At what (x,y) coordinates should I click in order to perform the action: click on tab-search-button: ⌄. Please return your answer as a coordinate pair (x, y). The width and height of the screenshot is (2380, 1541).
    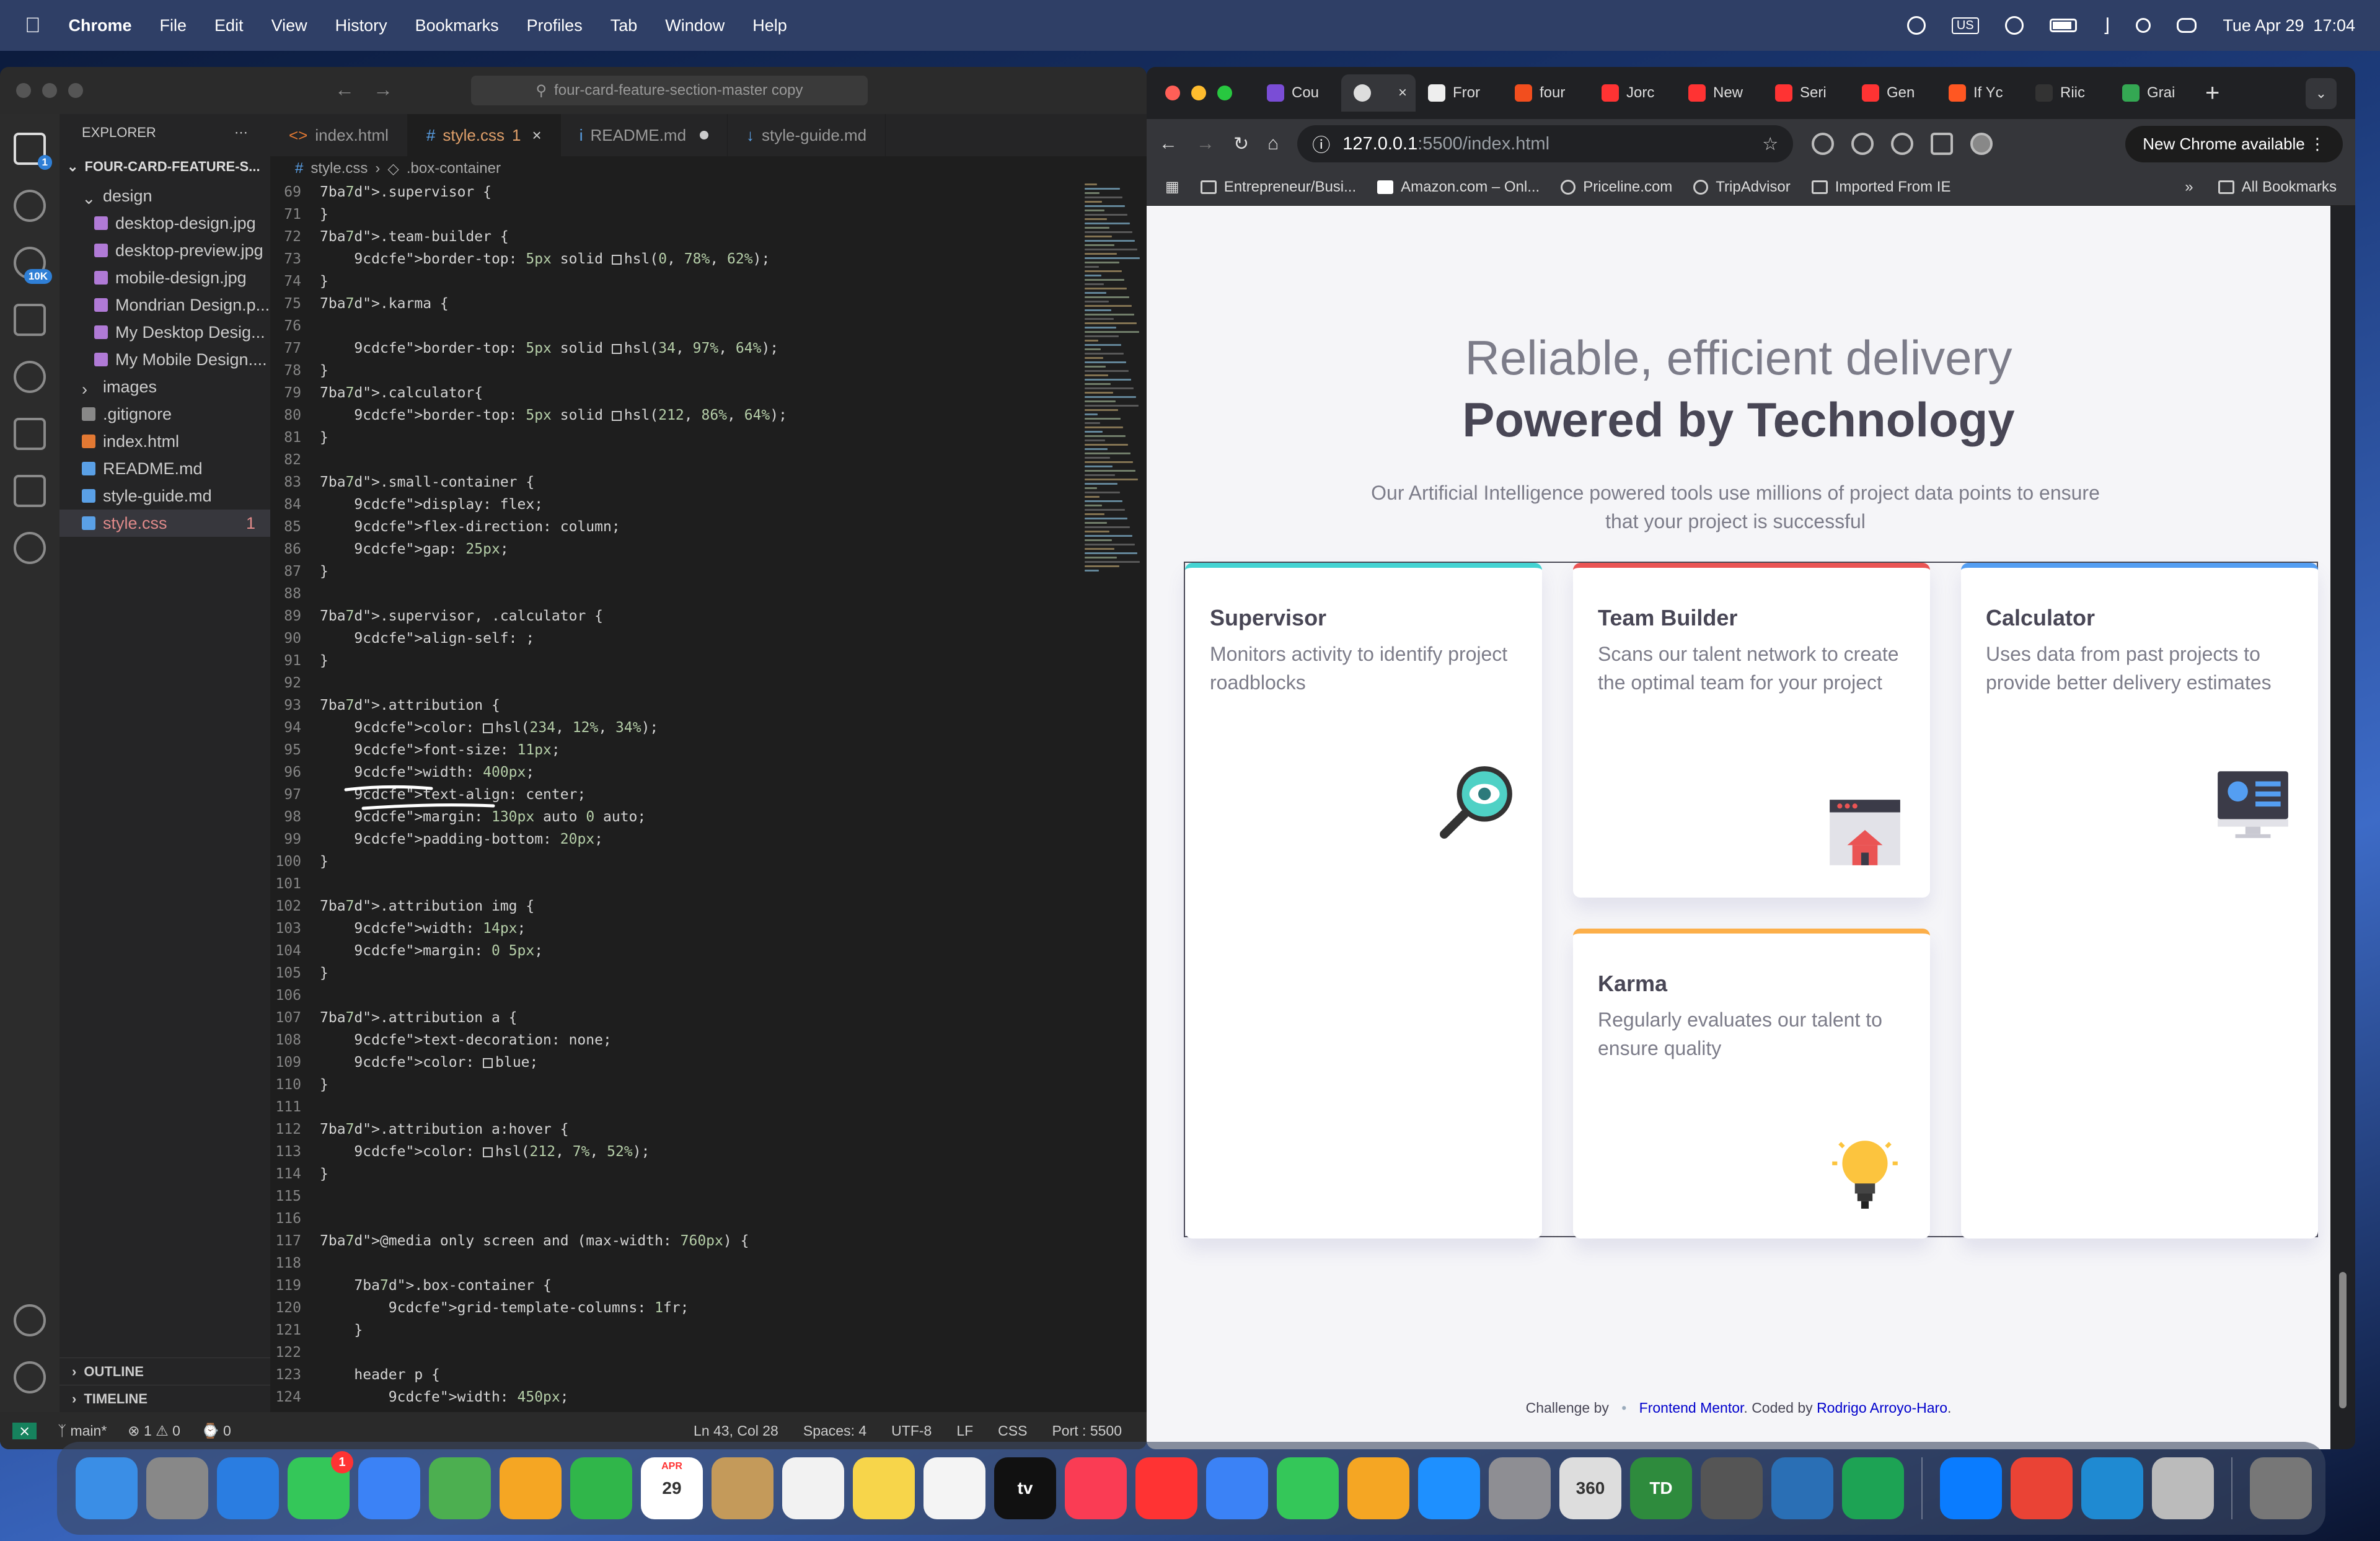
    Looking at the image, I should click on (2321, 93).